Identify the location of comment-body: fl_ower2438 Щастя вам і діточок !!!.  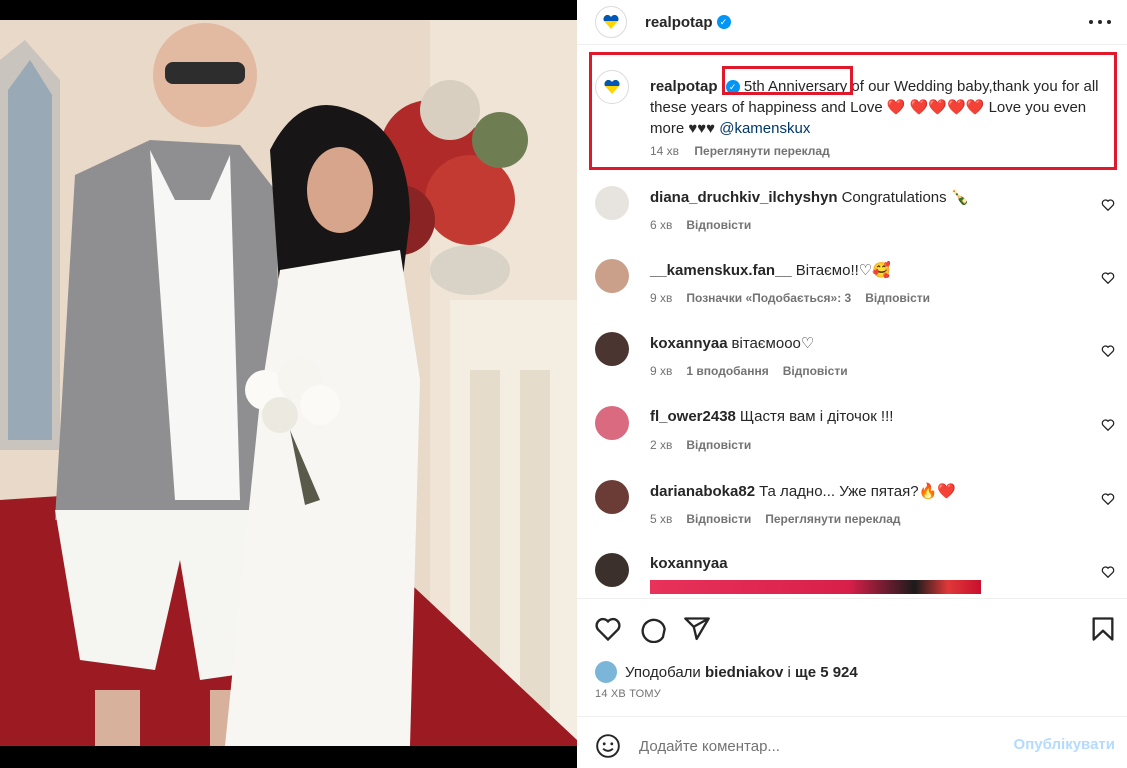
(771, 416).